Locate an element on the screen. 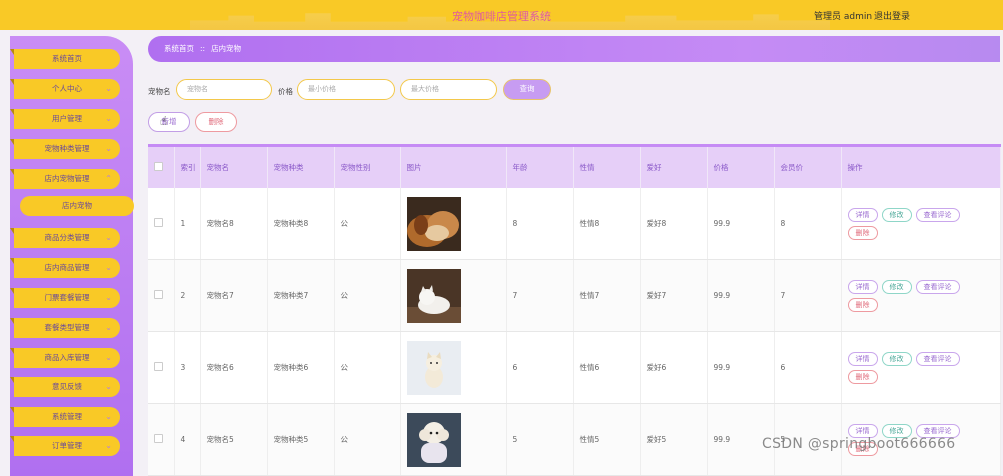  breadcrumb-home: 系统首页 is located at coordinates (179, 48).